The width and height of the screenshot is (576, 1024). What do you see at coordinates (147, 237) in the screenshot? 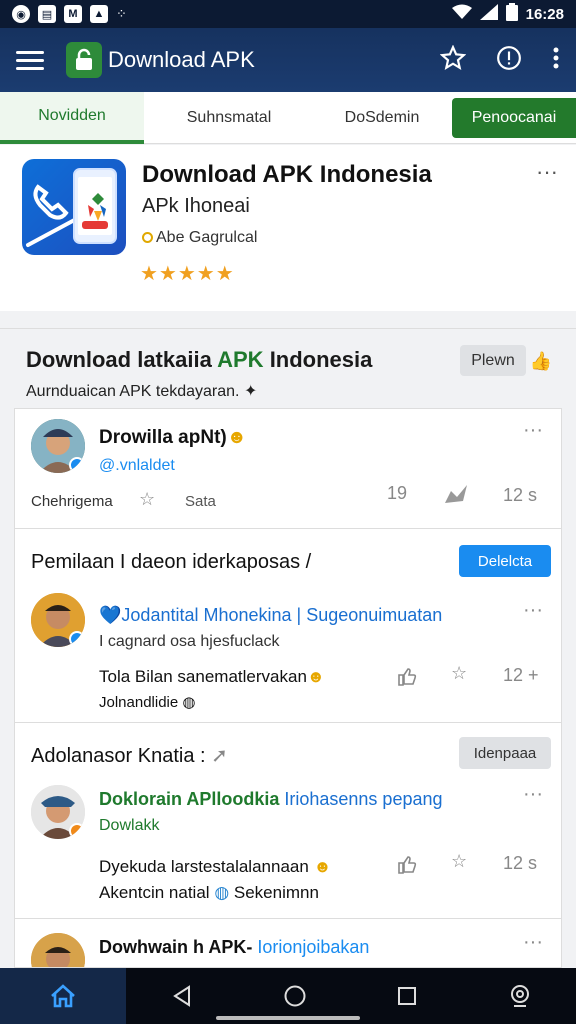
I see `ring-icon` at bounding box center [147, 237].